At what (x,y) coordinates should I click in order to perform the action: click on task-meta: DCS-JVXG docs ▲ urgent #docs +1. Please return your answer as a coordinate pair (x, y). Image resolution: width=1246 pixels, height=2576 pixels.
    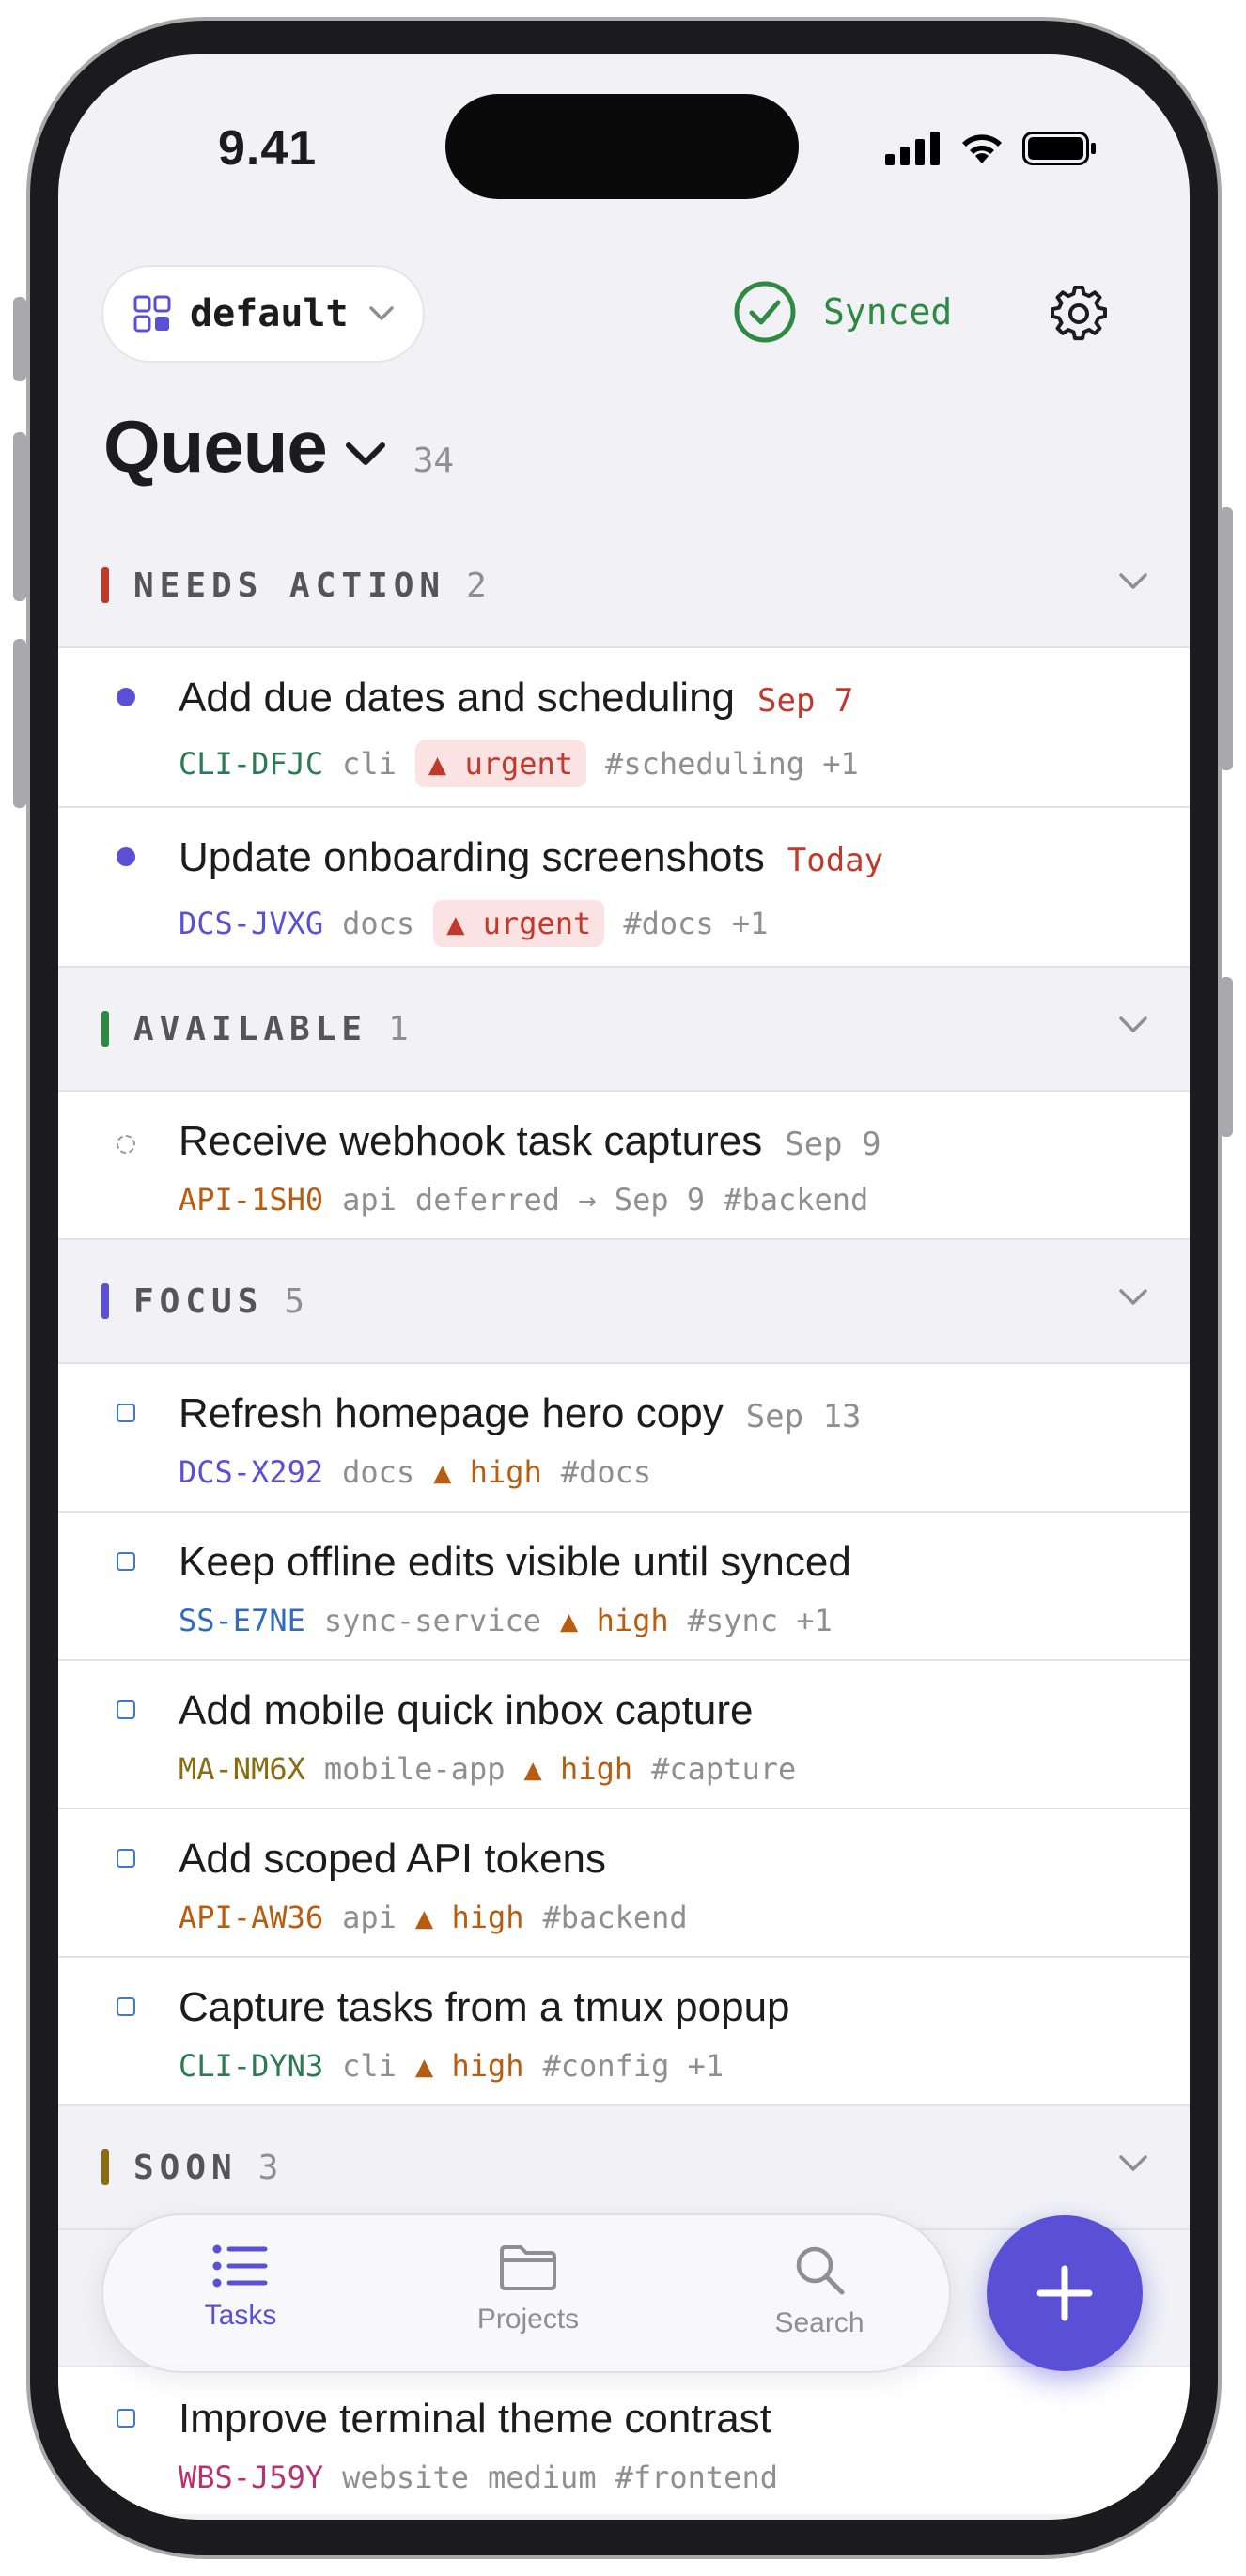
    Looking at the image, I should click on (473, 923).